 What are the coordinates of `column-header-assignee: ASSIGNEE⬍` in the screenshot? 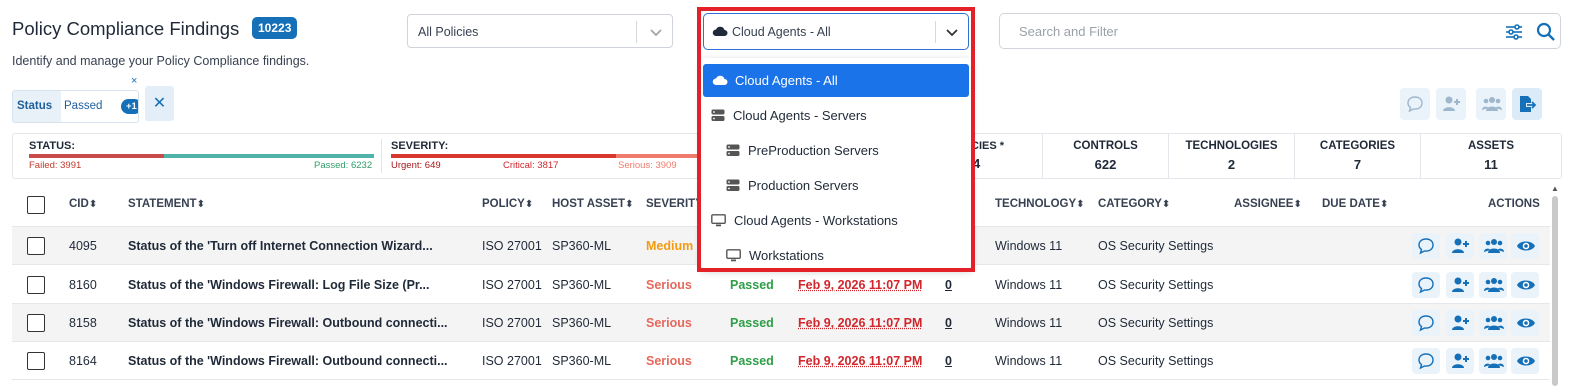 It's located at (1268, 204).